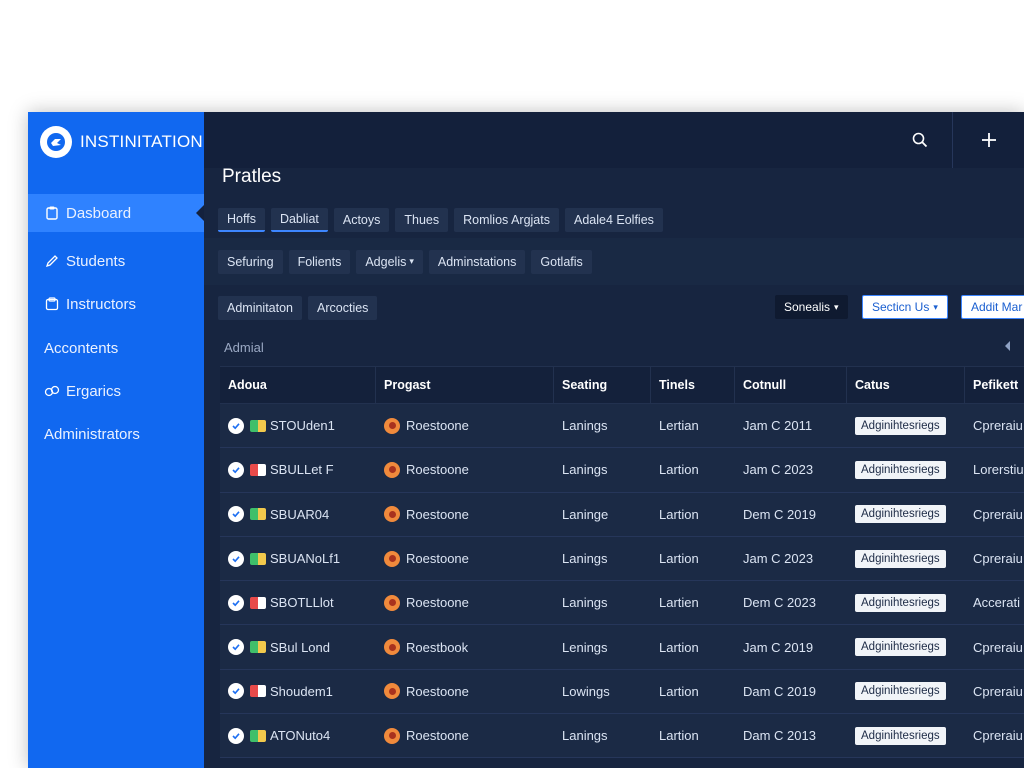 This screenshot has width=1024, height=768. Describe the element at coordinates (300, 736) in the screenshot. I see `student-name: ATONuto4` at that location.